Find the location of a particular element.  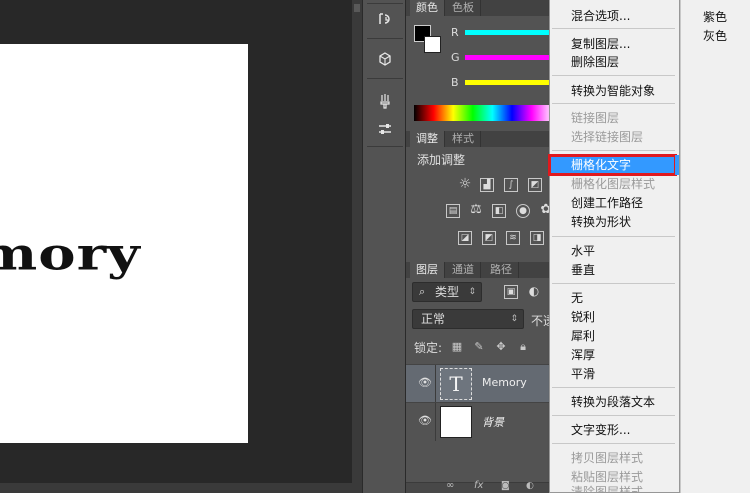

scroll-thumb is located at coordinates (357, 8).